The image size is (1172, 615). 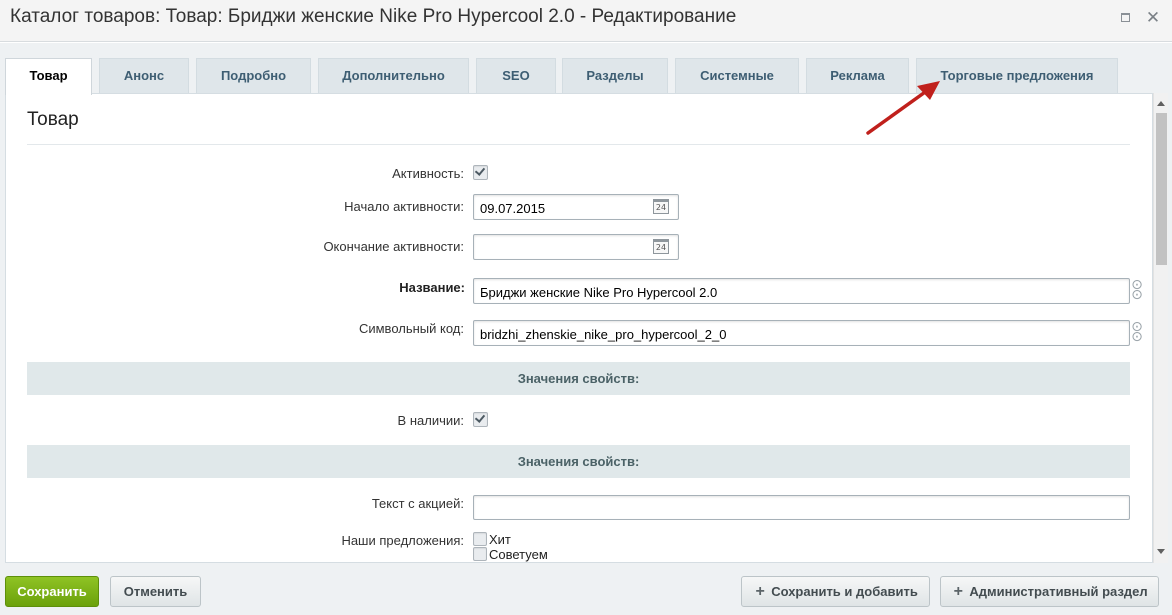 I want to click on scroll-thumb, so click(x=1161, y=189).